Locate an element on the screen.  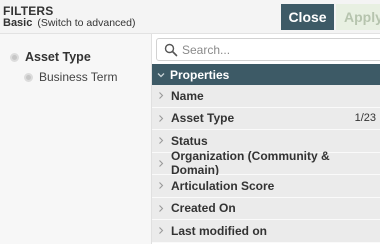
tree-item-label: Business Term is located at coordinates (78, 77).